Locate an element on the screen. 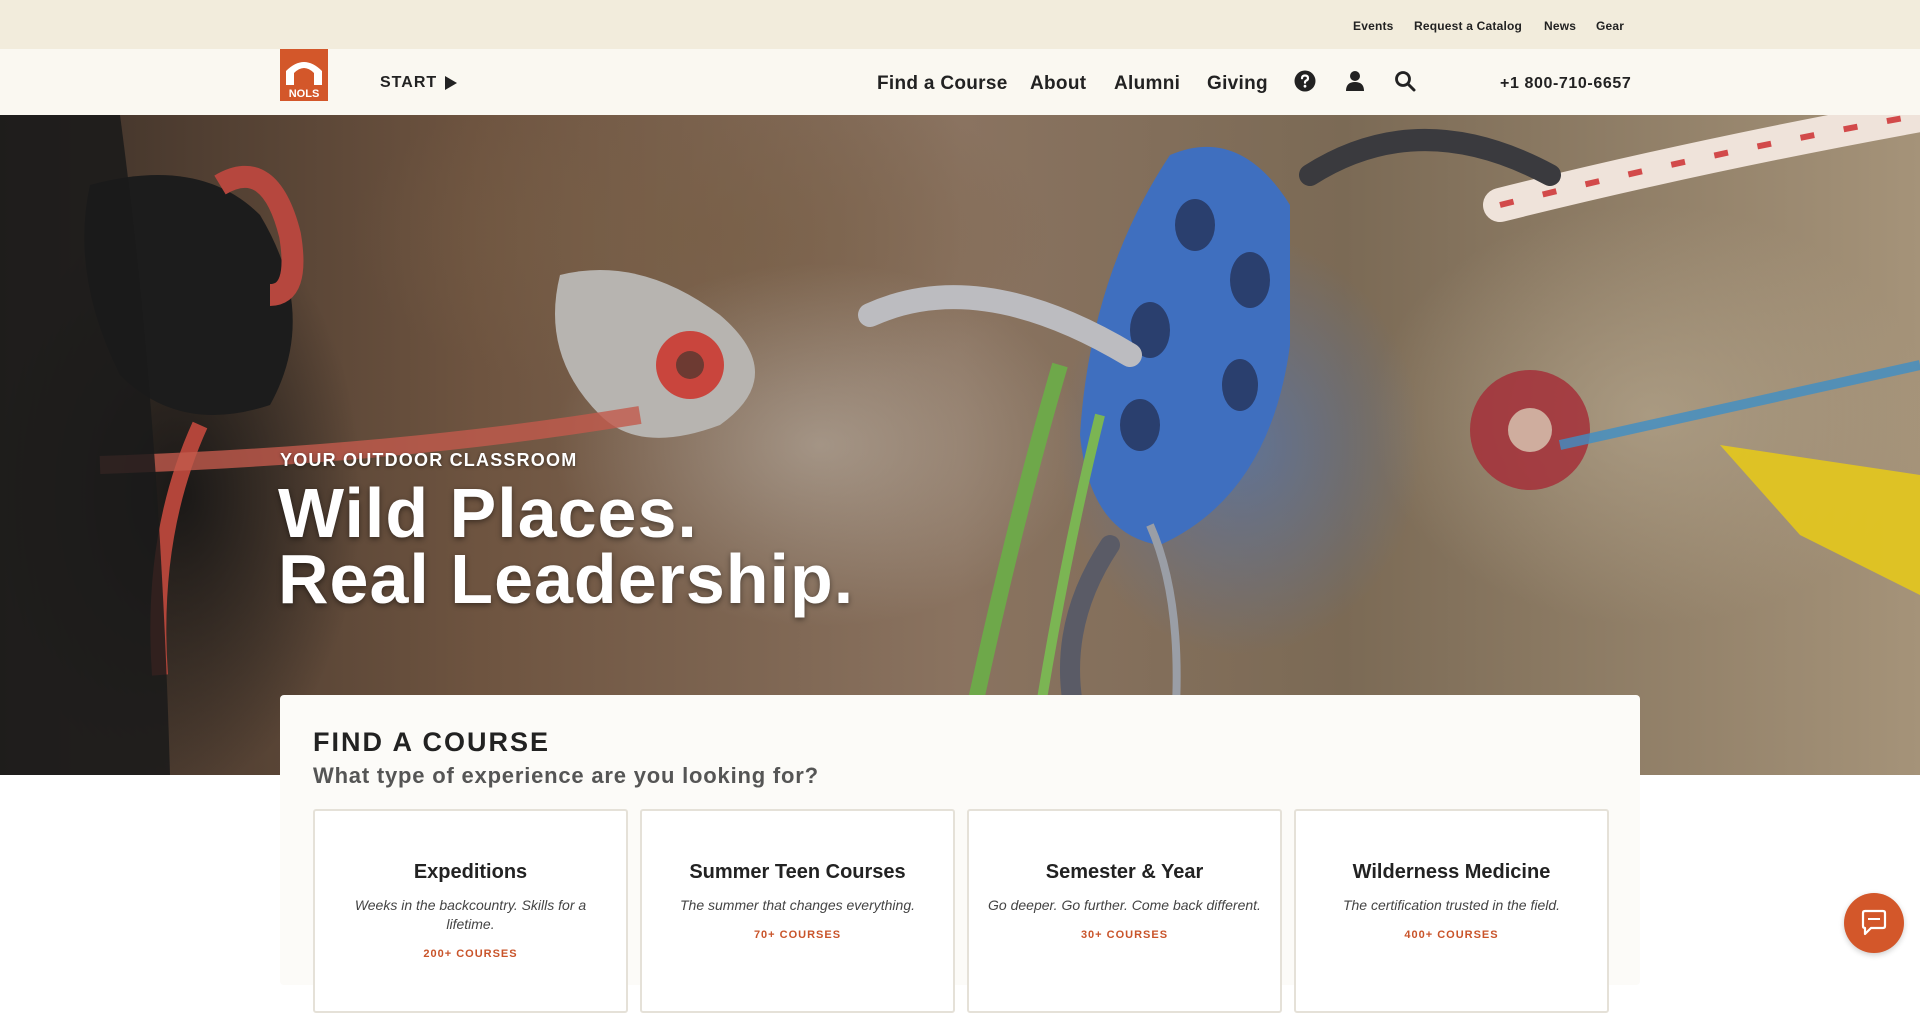 The width and height of the screenshot is (1920, 1013). nav-alumni: Alumni is located at coordinates (1147, 84).